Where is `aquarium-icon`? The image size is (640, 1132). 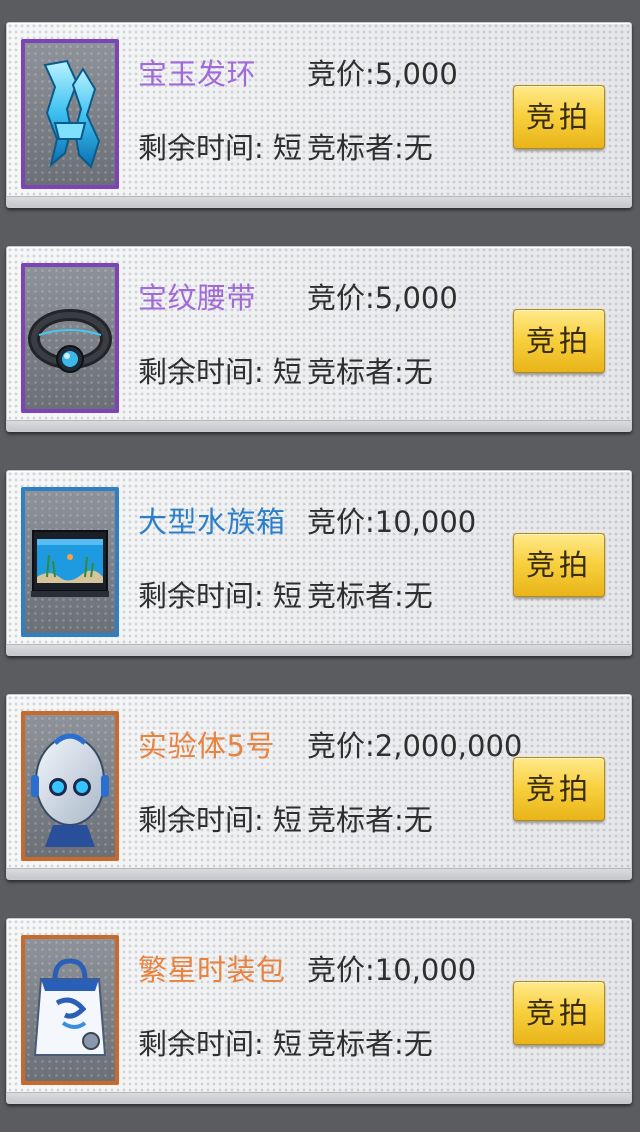
aquarium-icon is located at coordinates (70, 563).